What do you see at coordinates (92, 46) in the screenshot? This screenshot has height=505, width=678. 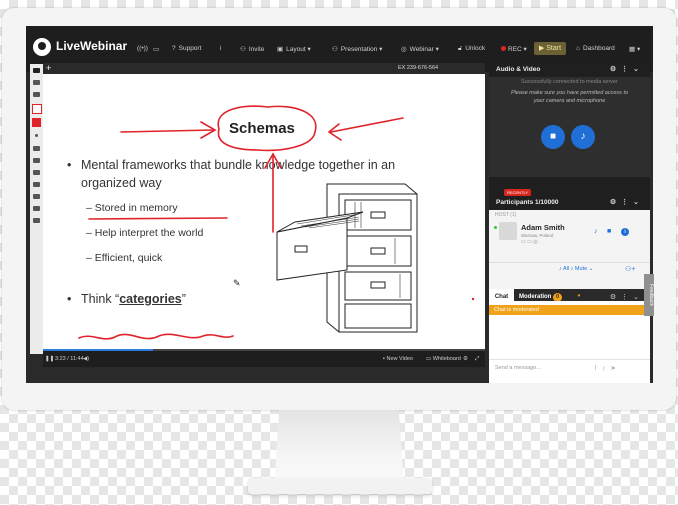 I see `app-name: LiveWebinar` at bounding box center [92, 46].